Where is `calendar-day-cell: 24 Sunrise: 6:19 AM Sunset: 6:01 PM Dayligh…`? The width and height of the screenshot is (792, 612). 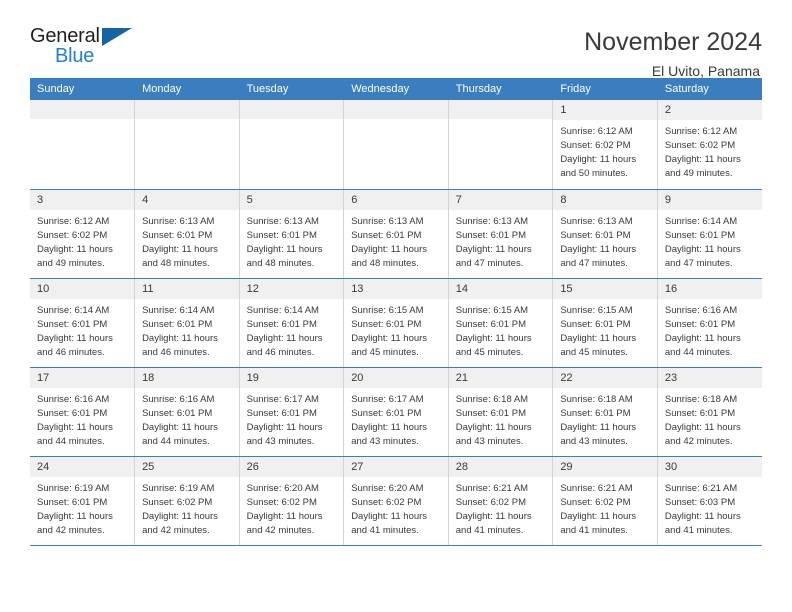 calendar-day-cell: 24 Sunrise: 6:19 AM Sunset: 6:01 PM Dayligh… is located at coordinates (83, 501).